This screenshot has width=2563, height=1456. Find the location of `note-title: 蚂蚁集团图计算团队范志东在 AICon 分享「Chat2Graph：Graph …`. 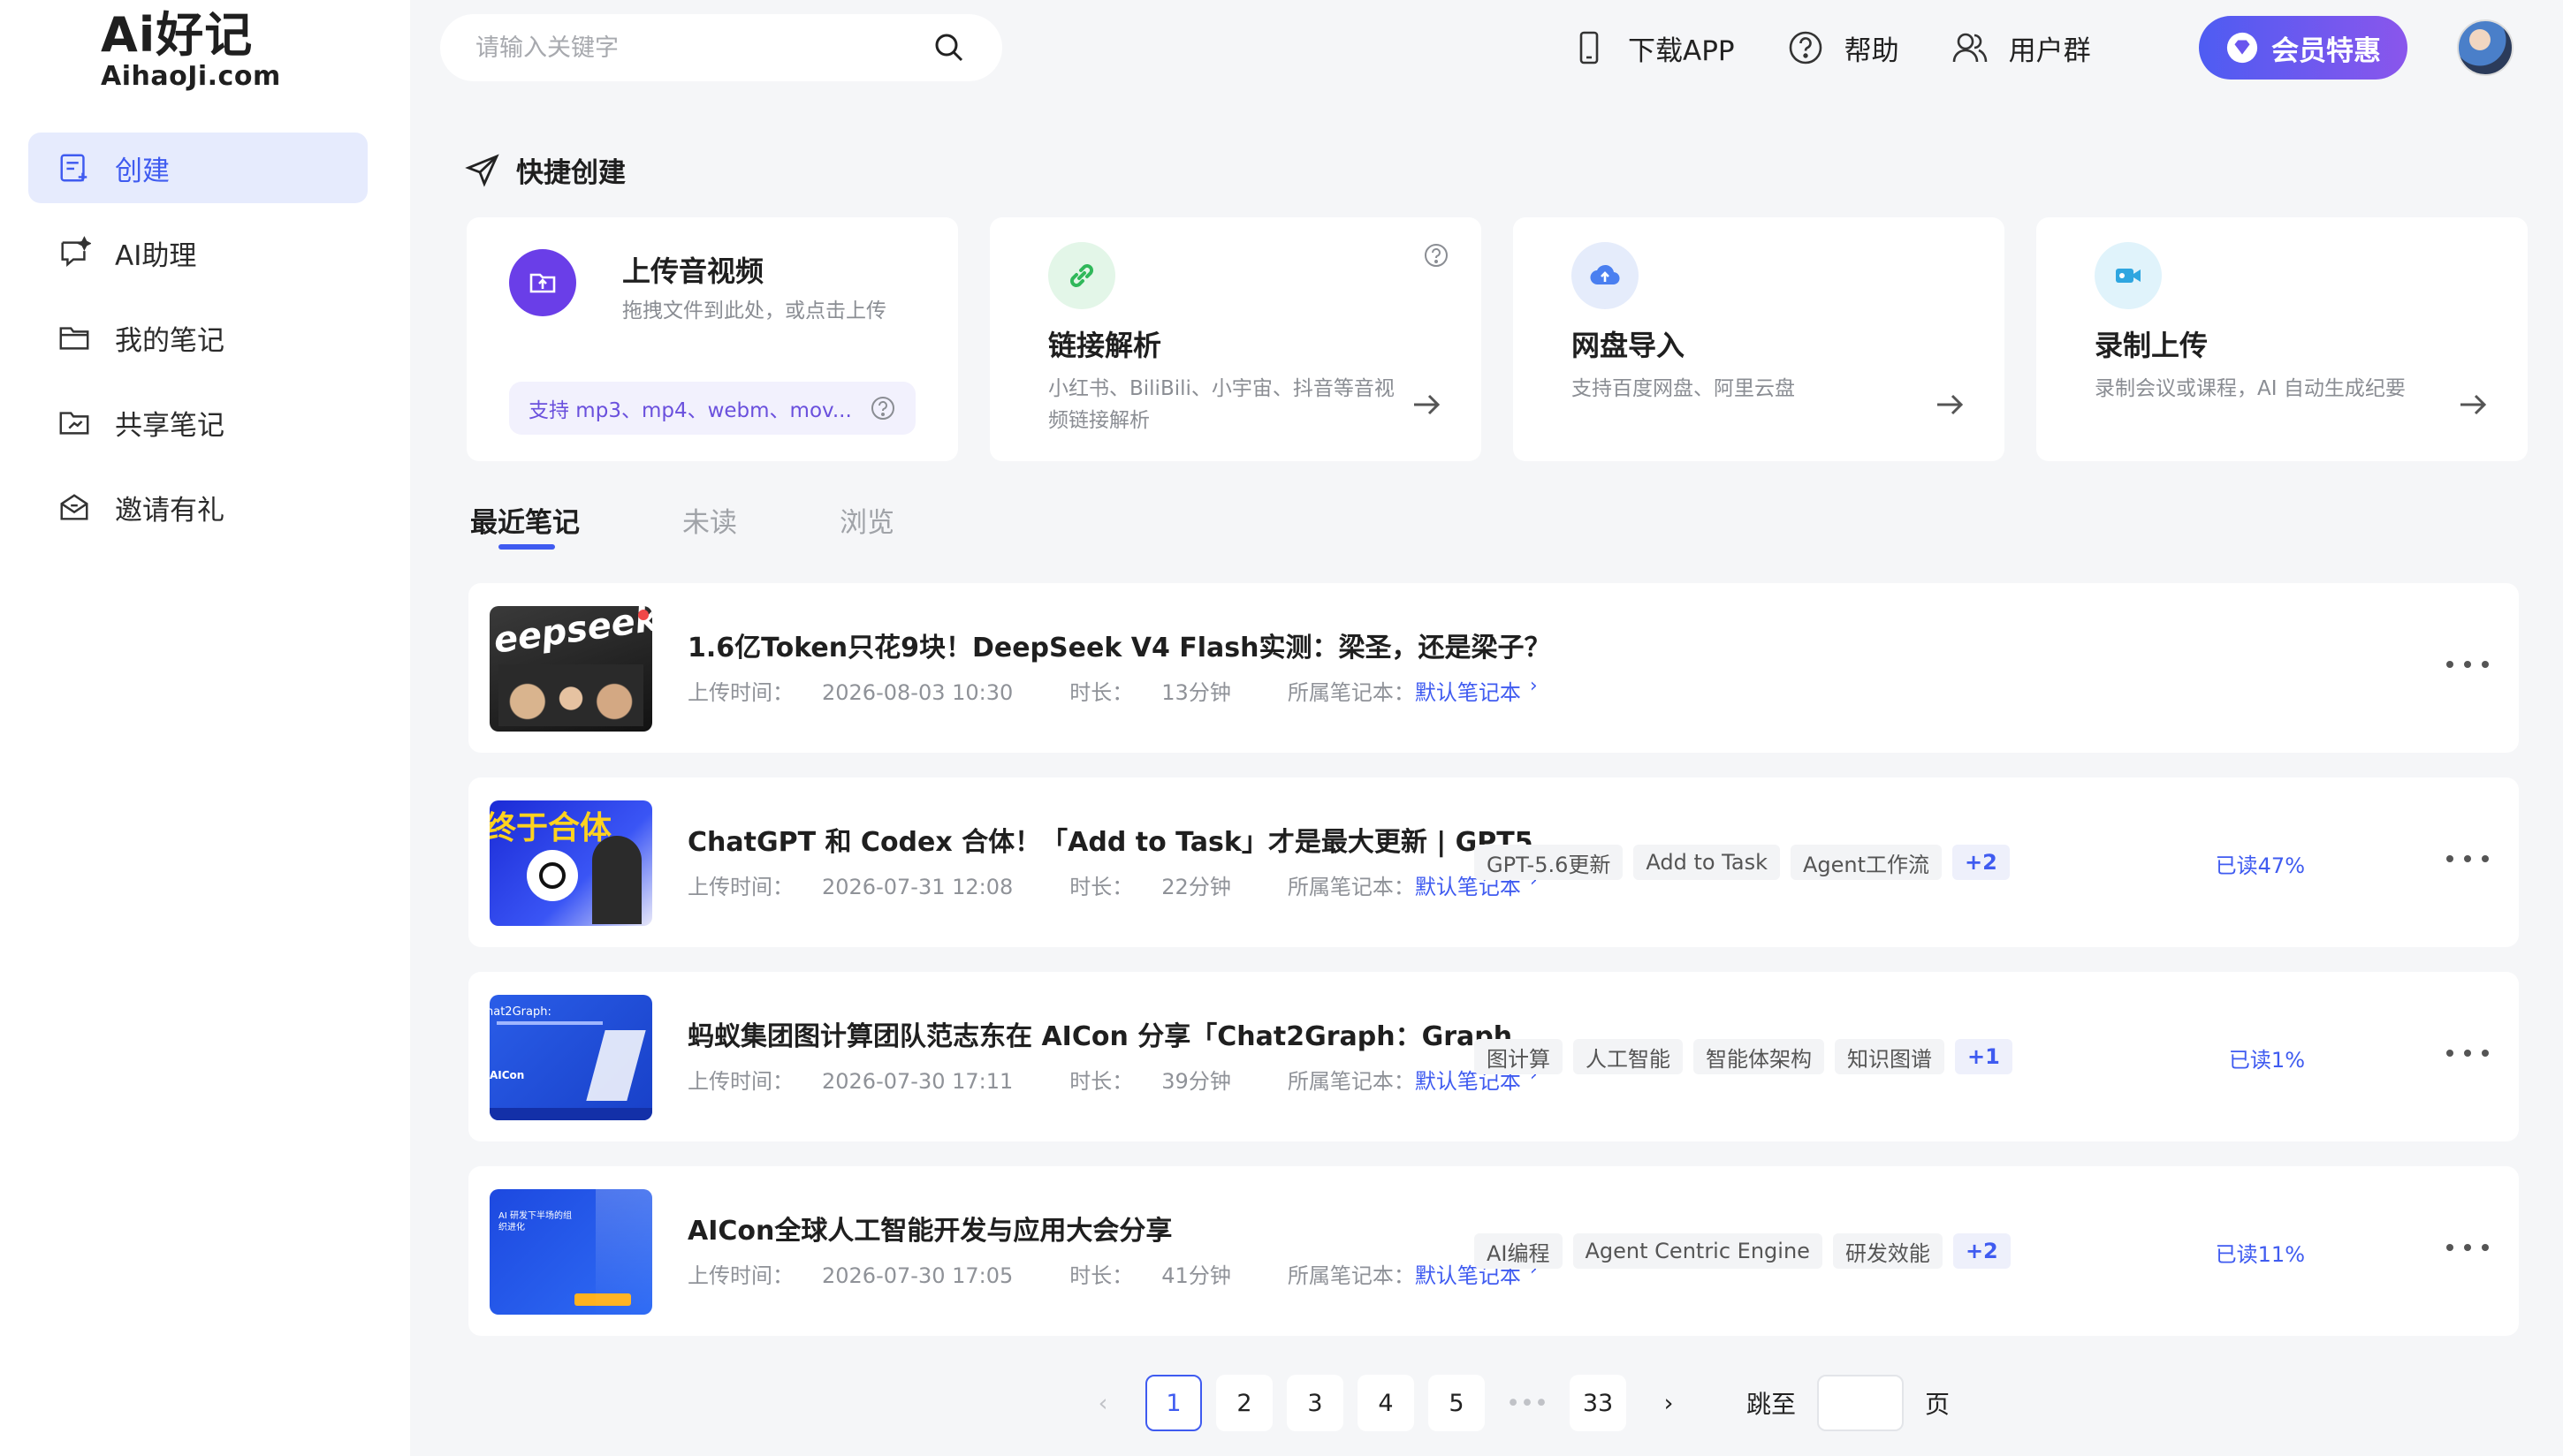

note-title: 蚂蚁集团图计算团队范志东在 AICon 分享「Chat2Graph：Graph … is located at coordinates (1120, 1033).